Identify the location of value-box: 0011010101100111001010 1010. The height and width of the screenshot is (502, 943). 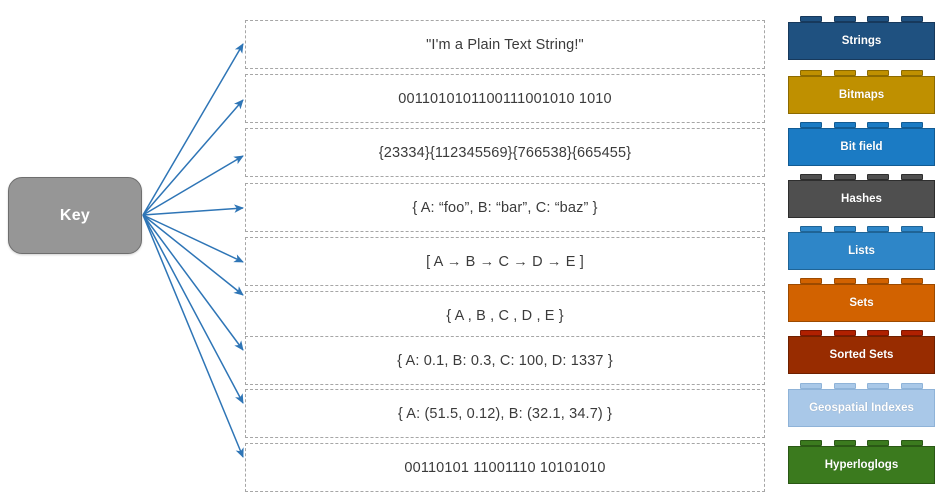
(505, 98).